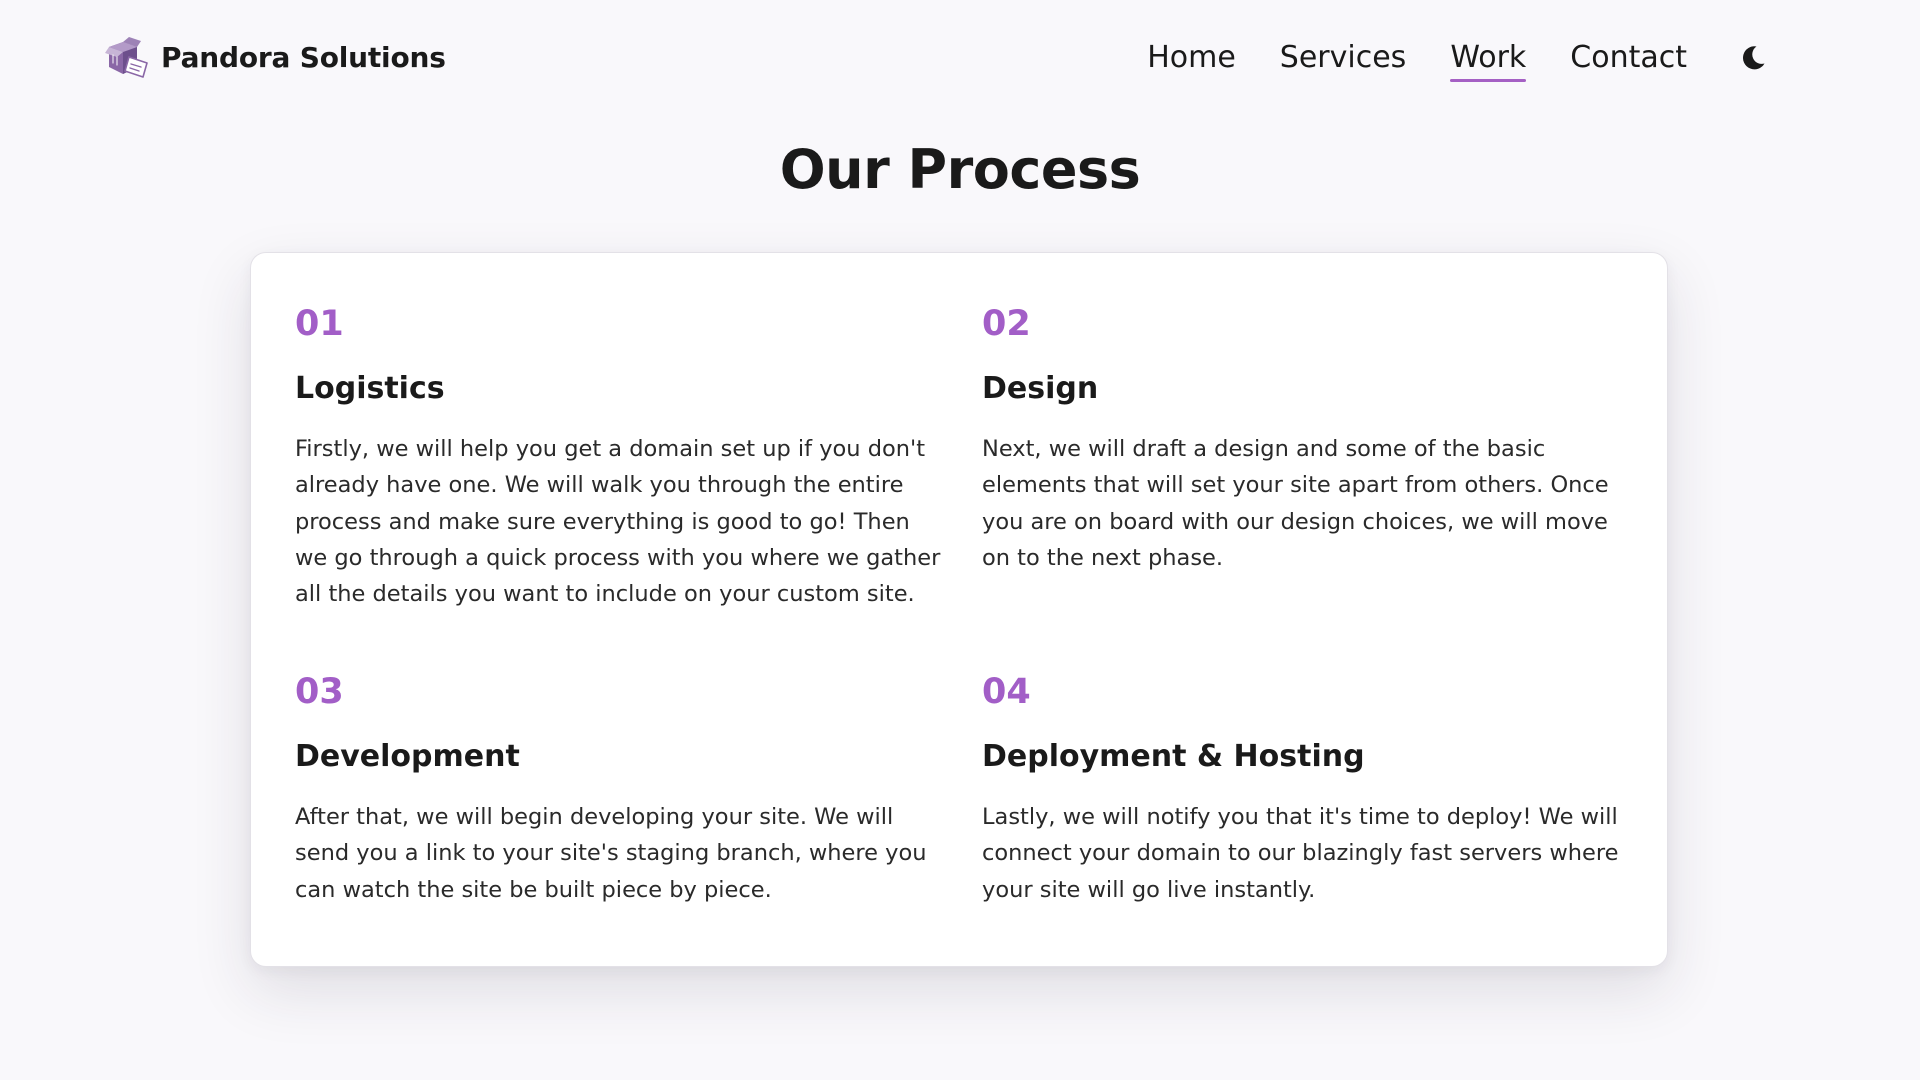 This screenshot has width=1920, height=1080. Describe the element at coordinates (1628, 58) in the screenshot. I see `nav-link-contact: Contact` at that location.